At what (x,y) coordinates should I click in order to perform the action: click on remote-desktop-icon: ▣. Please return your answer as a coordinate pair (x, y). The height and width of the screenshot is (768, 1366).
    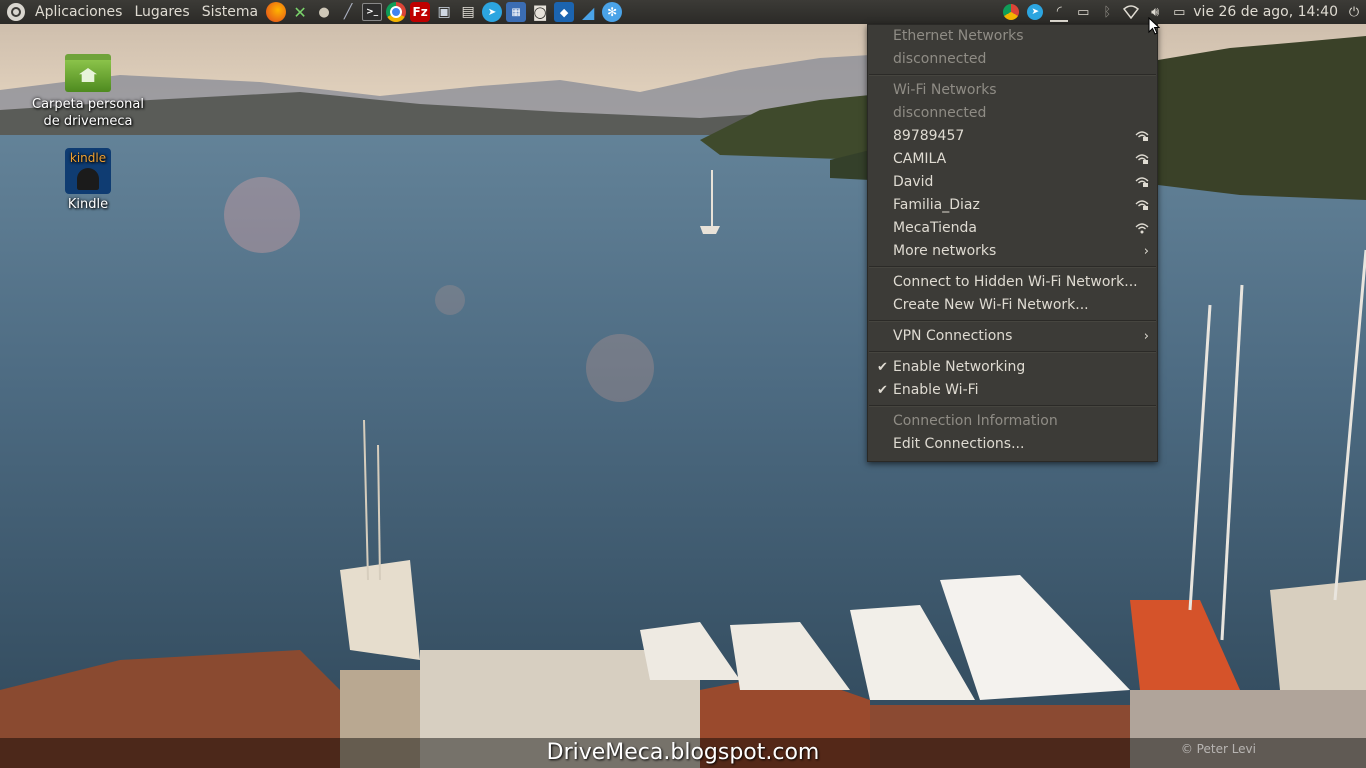
    Looking at the image, I should click on (444, 12).